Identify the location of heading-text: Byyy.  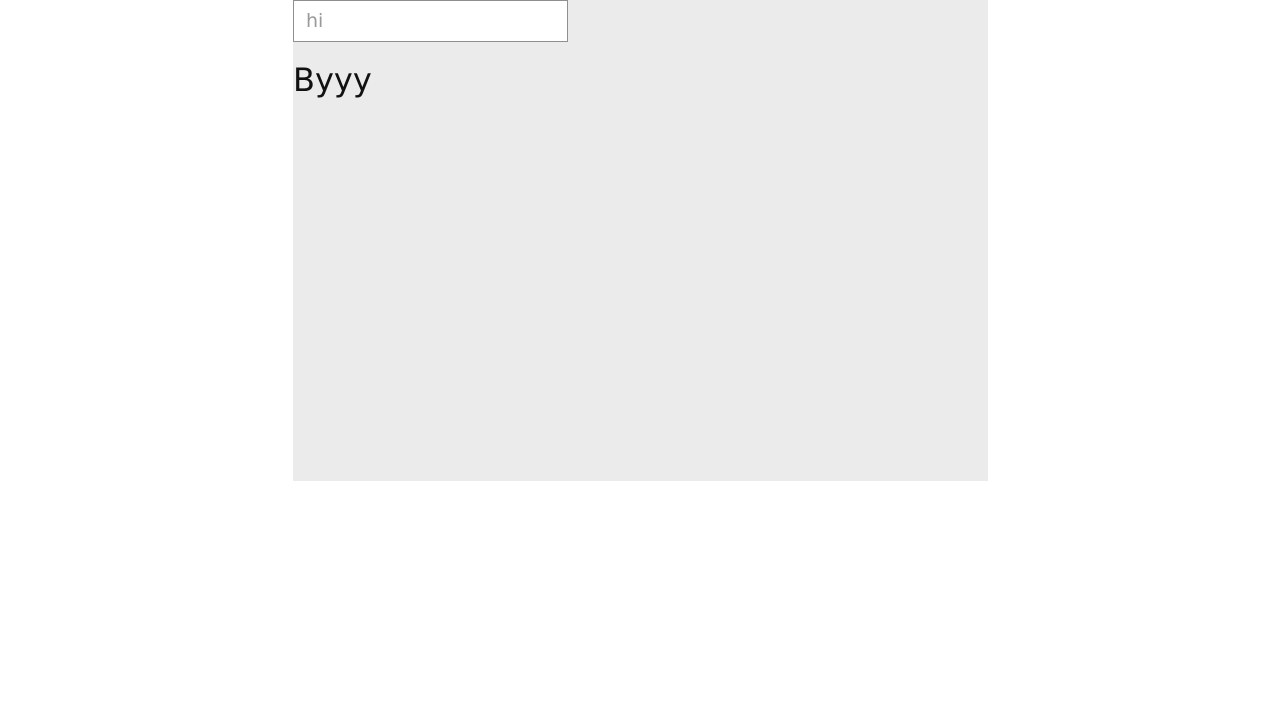
(332, 80).